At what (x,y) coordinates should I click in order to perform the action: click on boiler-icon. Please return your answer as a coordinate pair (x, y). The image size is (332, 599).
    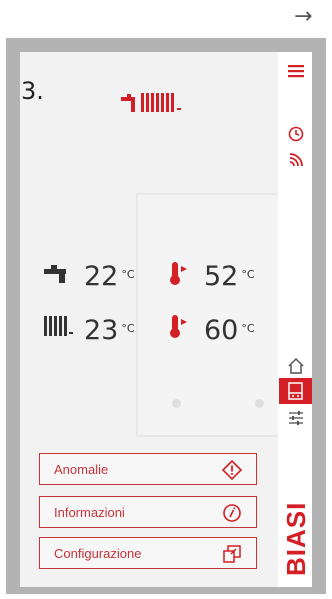
    Looking at the image, I should click on (295, 391).